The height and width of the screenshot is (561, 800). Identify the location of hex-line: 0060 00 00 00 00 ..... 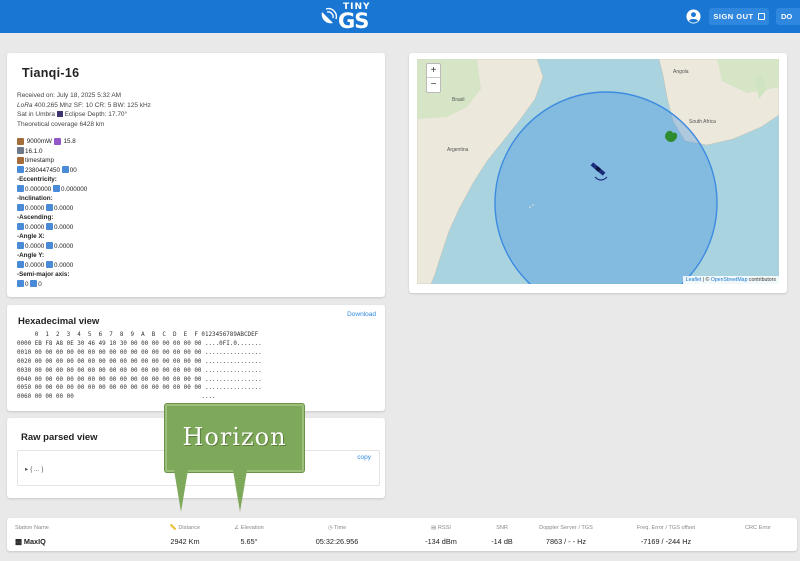
(116, 397).